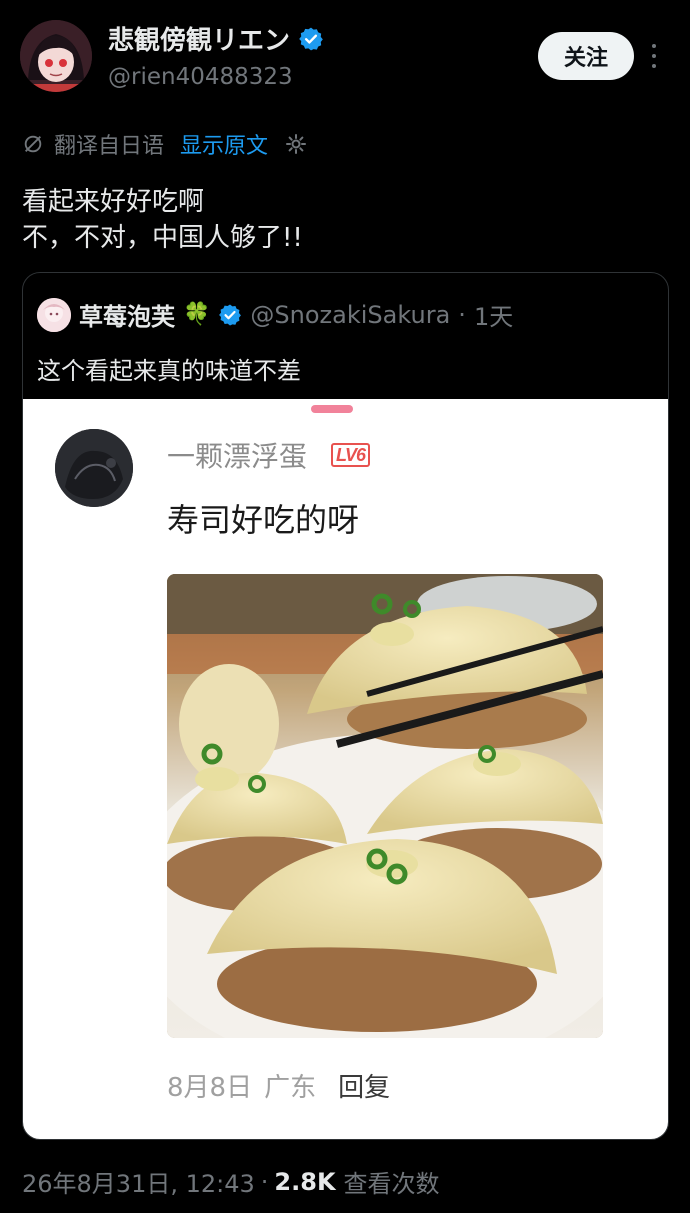 The height and width of the screenshot is (1213, 690). Describe the element at coordinates (654, 56) in the screenshot. I see `more-options-icon` at that location.